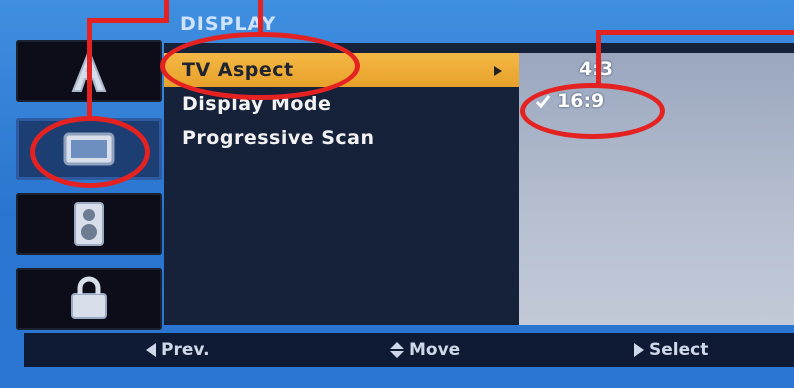  I want to click on prev-hint: Prev., so click(178, 350).